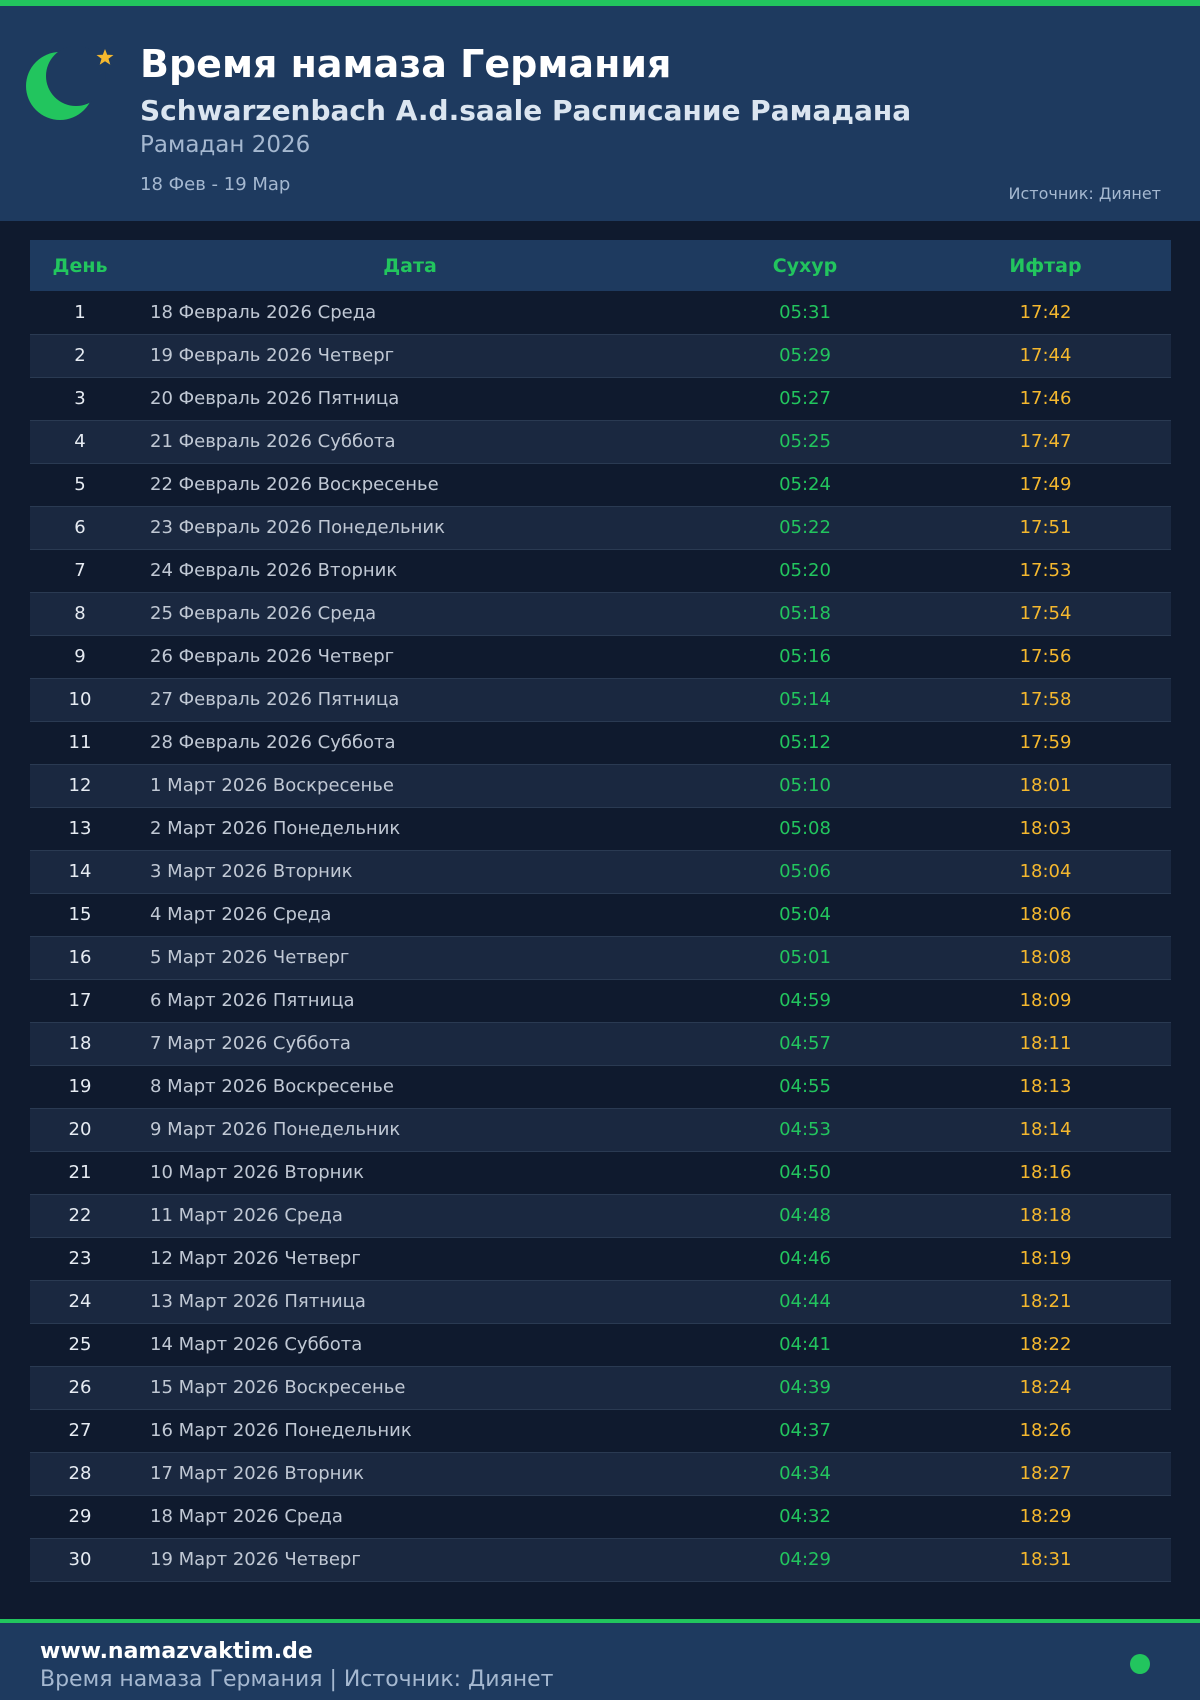  Describe the element at coordinates (406, 64) in the screenshot. I see `page-title: Время намаза Германия` at that location.